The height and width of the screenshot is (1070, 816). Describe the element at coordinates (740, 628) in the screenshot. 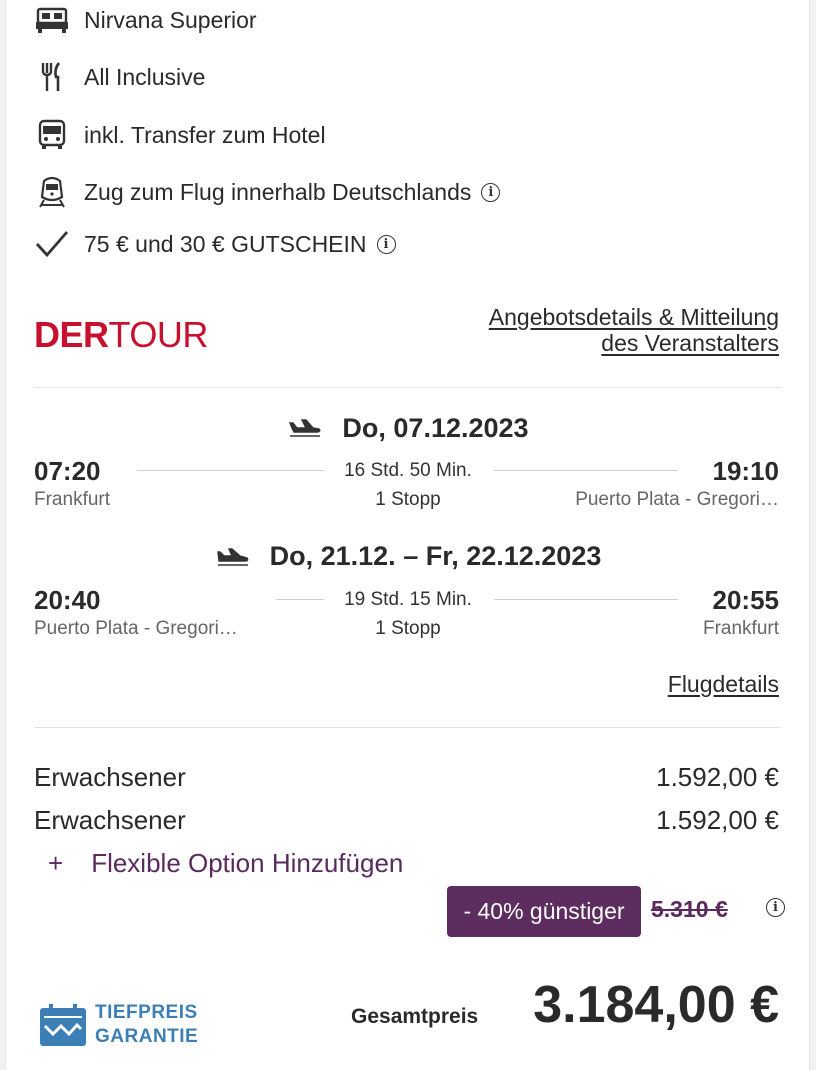

I see `return-arr-city: Frankfurt` at that location.